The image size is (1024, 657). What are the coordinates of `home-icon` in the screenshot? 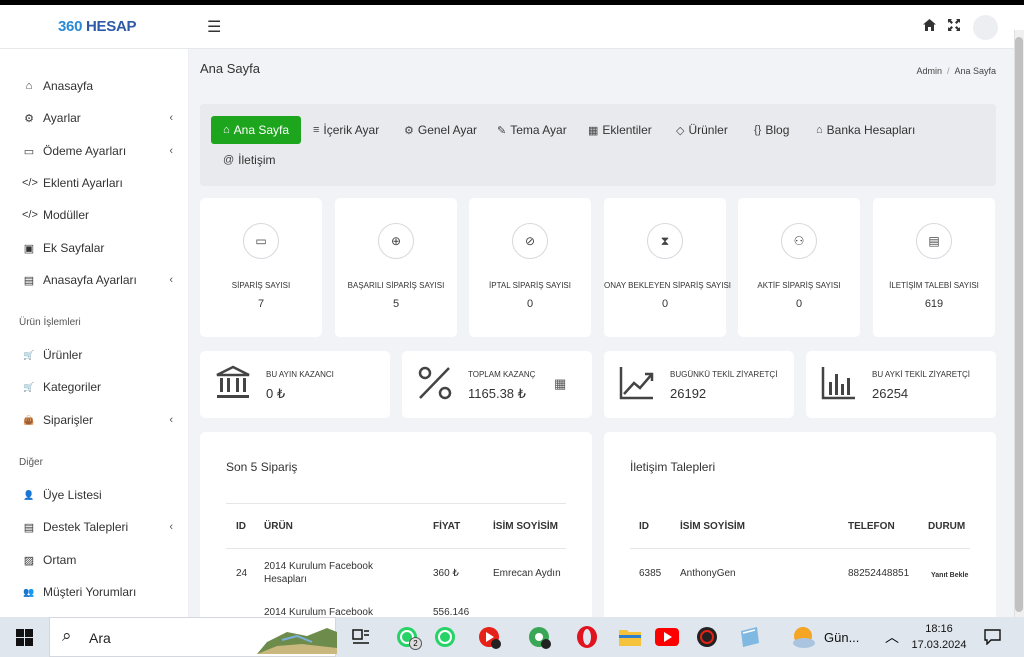 It's located at (929, 26).